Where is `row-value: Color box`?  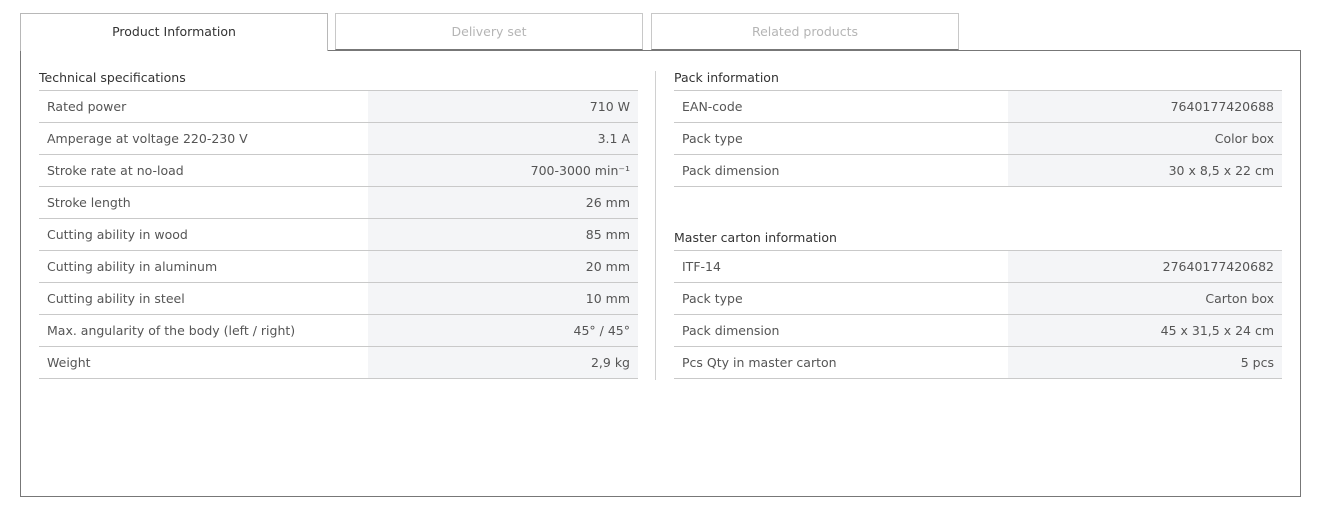
row-value: Color box is located at coordinates (1145, 138).